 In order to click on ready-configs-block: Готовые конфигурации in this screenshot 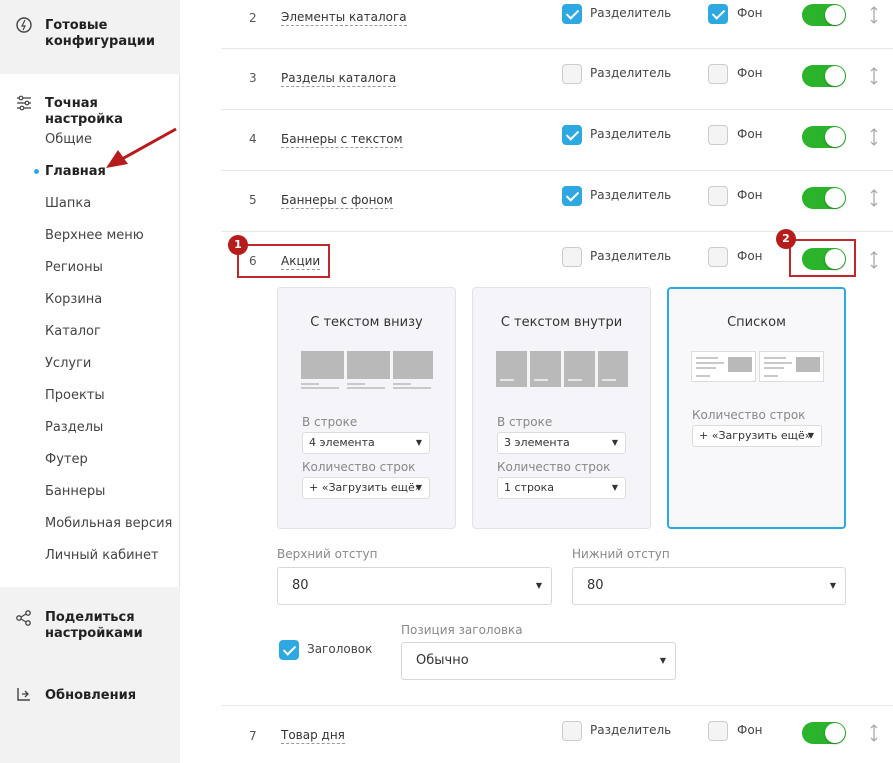, I will do `click(90, 37)`.